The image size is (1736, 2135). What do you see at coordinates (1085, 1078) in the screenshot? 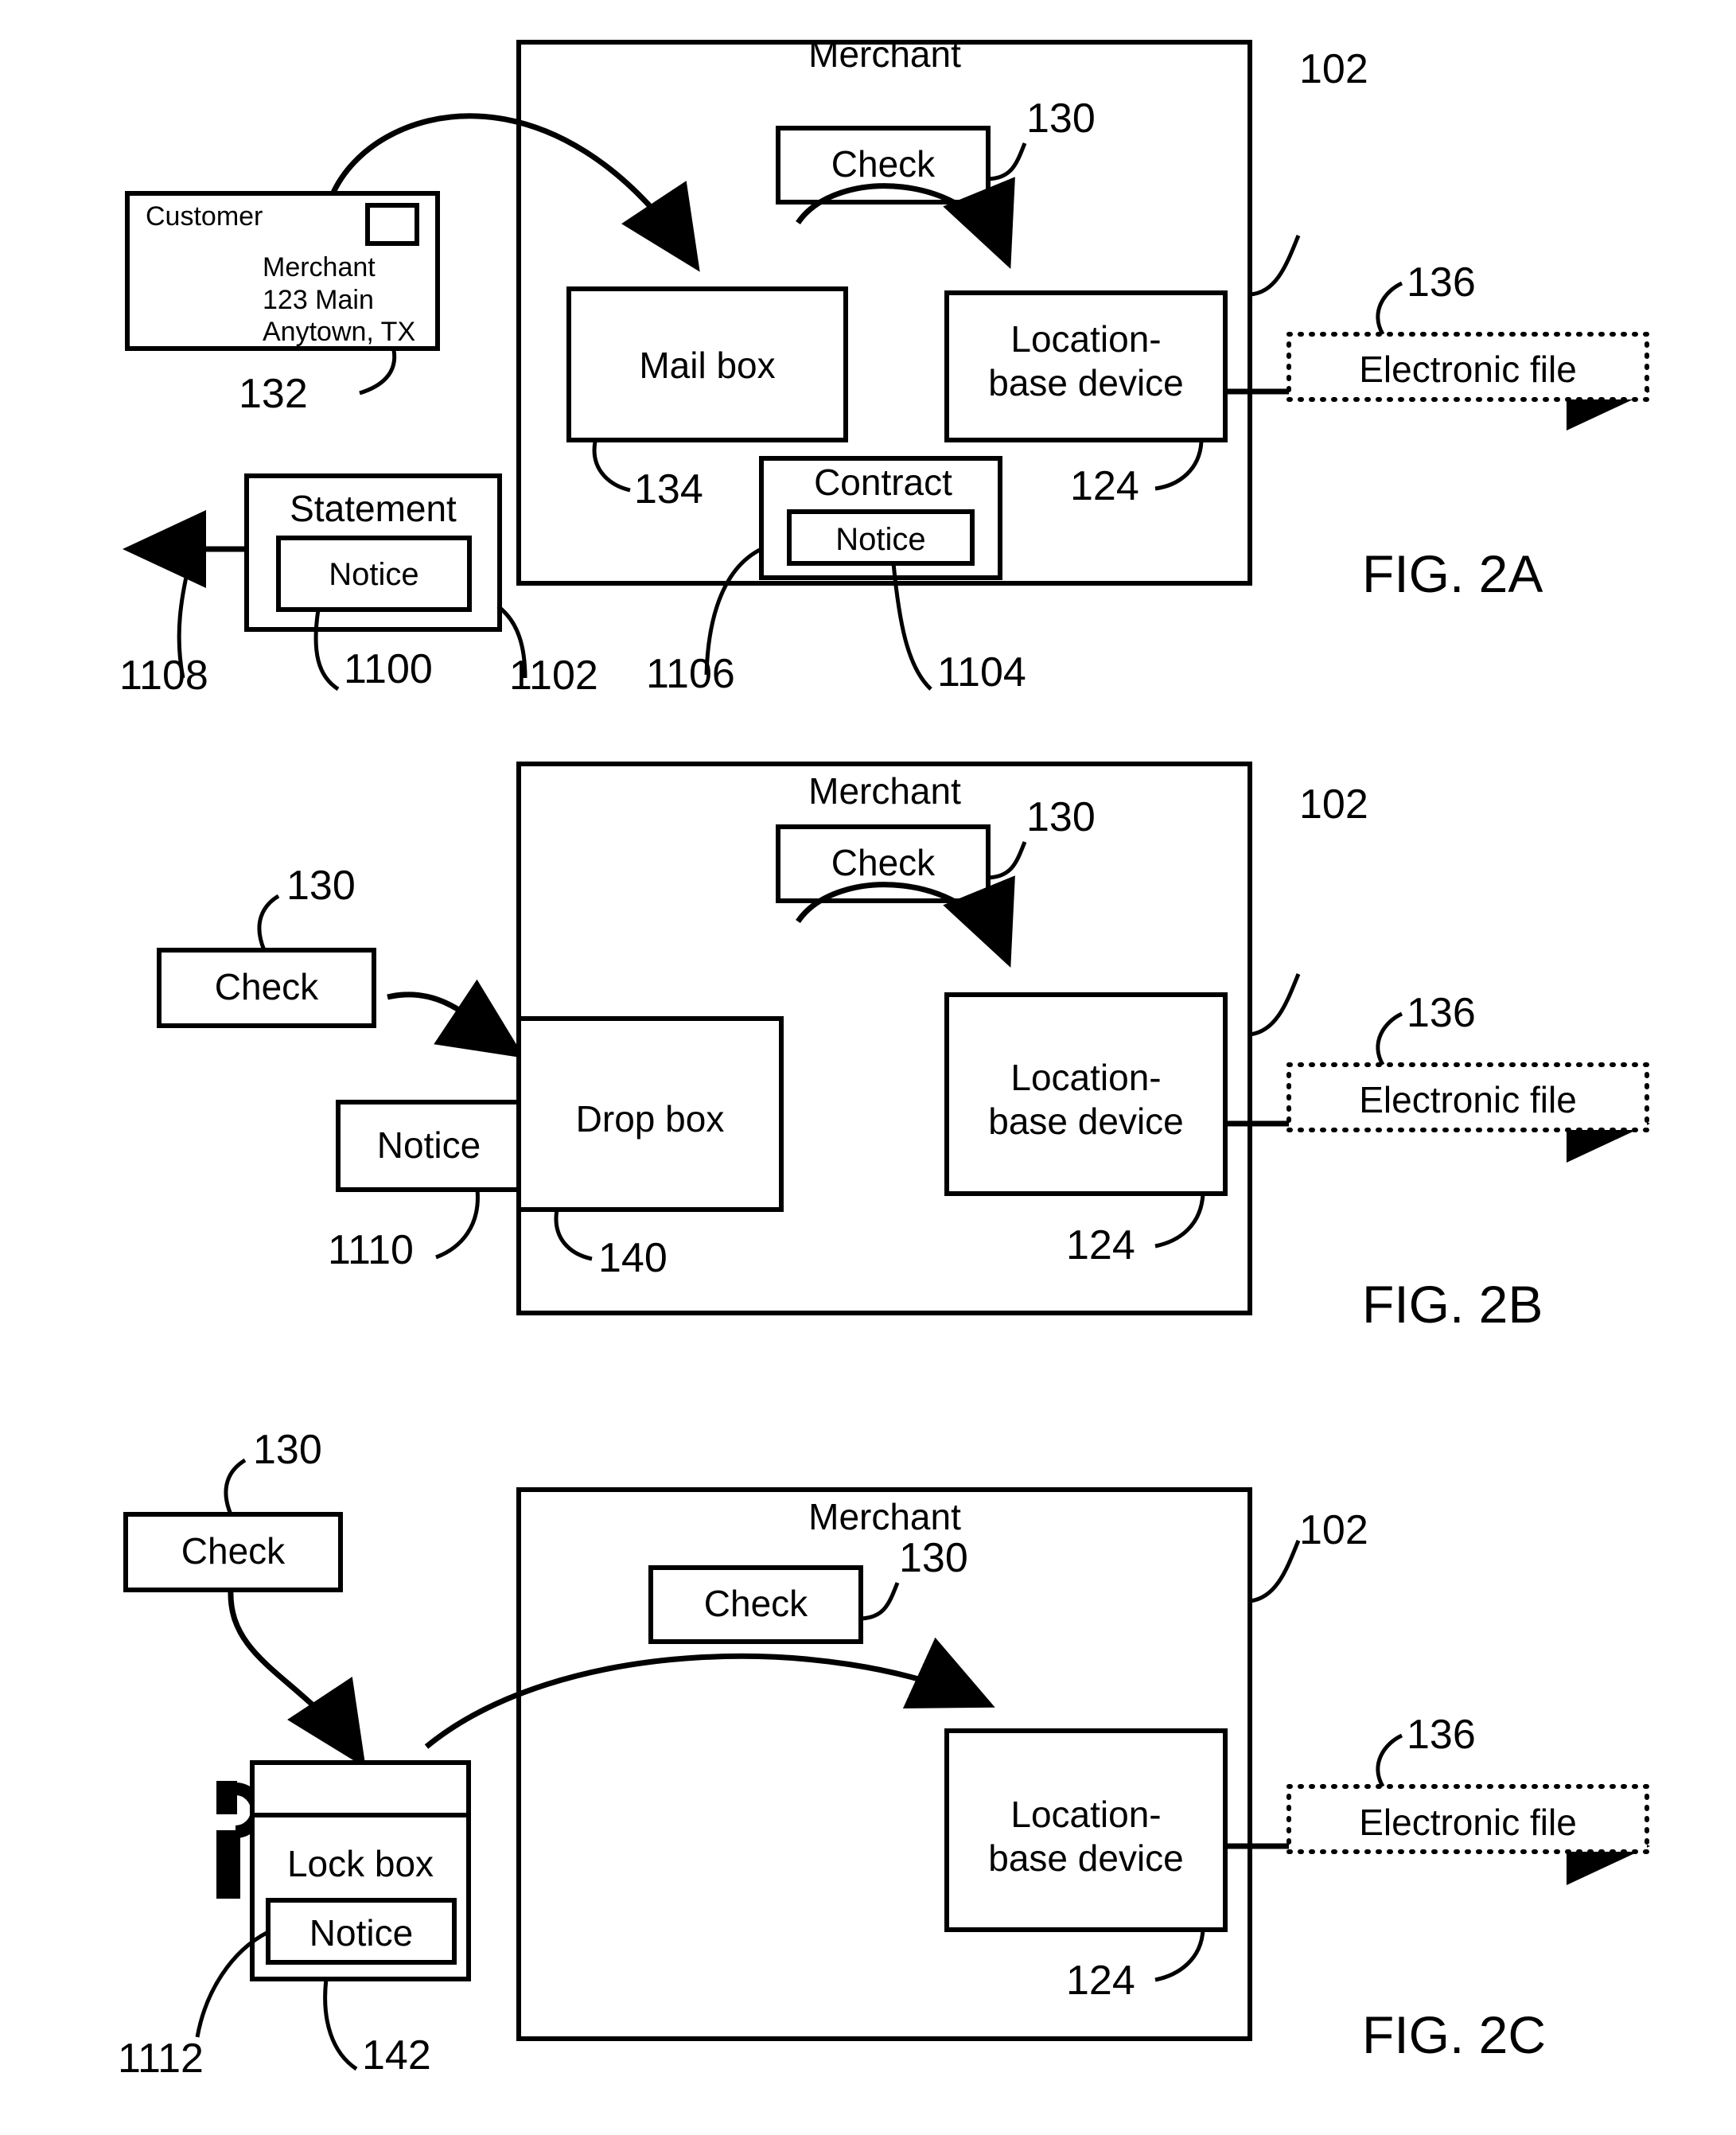
I see `fig2b-location-device-line1: Location-` at bounding box center [1085, 1078].